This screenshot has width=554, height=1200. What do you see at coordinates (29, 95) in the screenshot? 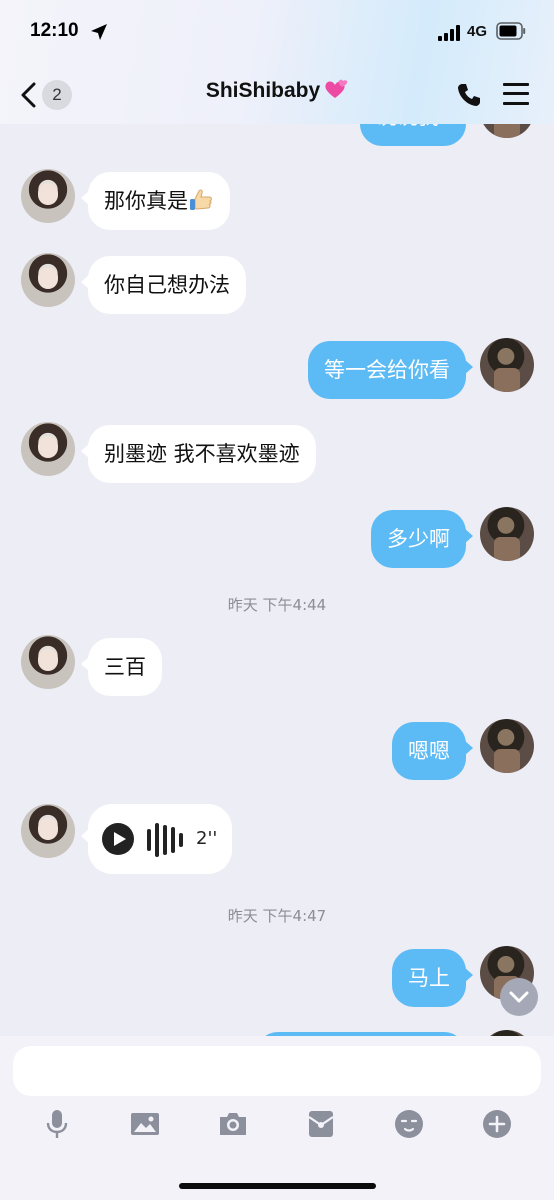
I see `back-chevron-icon` at bounding box center [29, 95].